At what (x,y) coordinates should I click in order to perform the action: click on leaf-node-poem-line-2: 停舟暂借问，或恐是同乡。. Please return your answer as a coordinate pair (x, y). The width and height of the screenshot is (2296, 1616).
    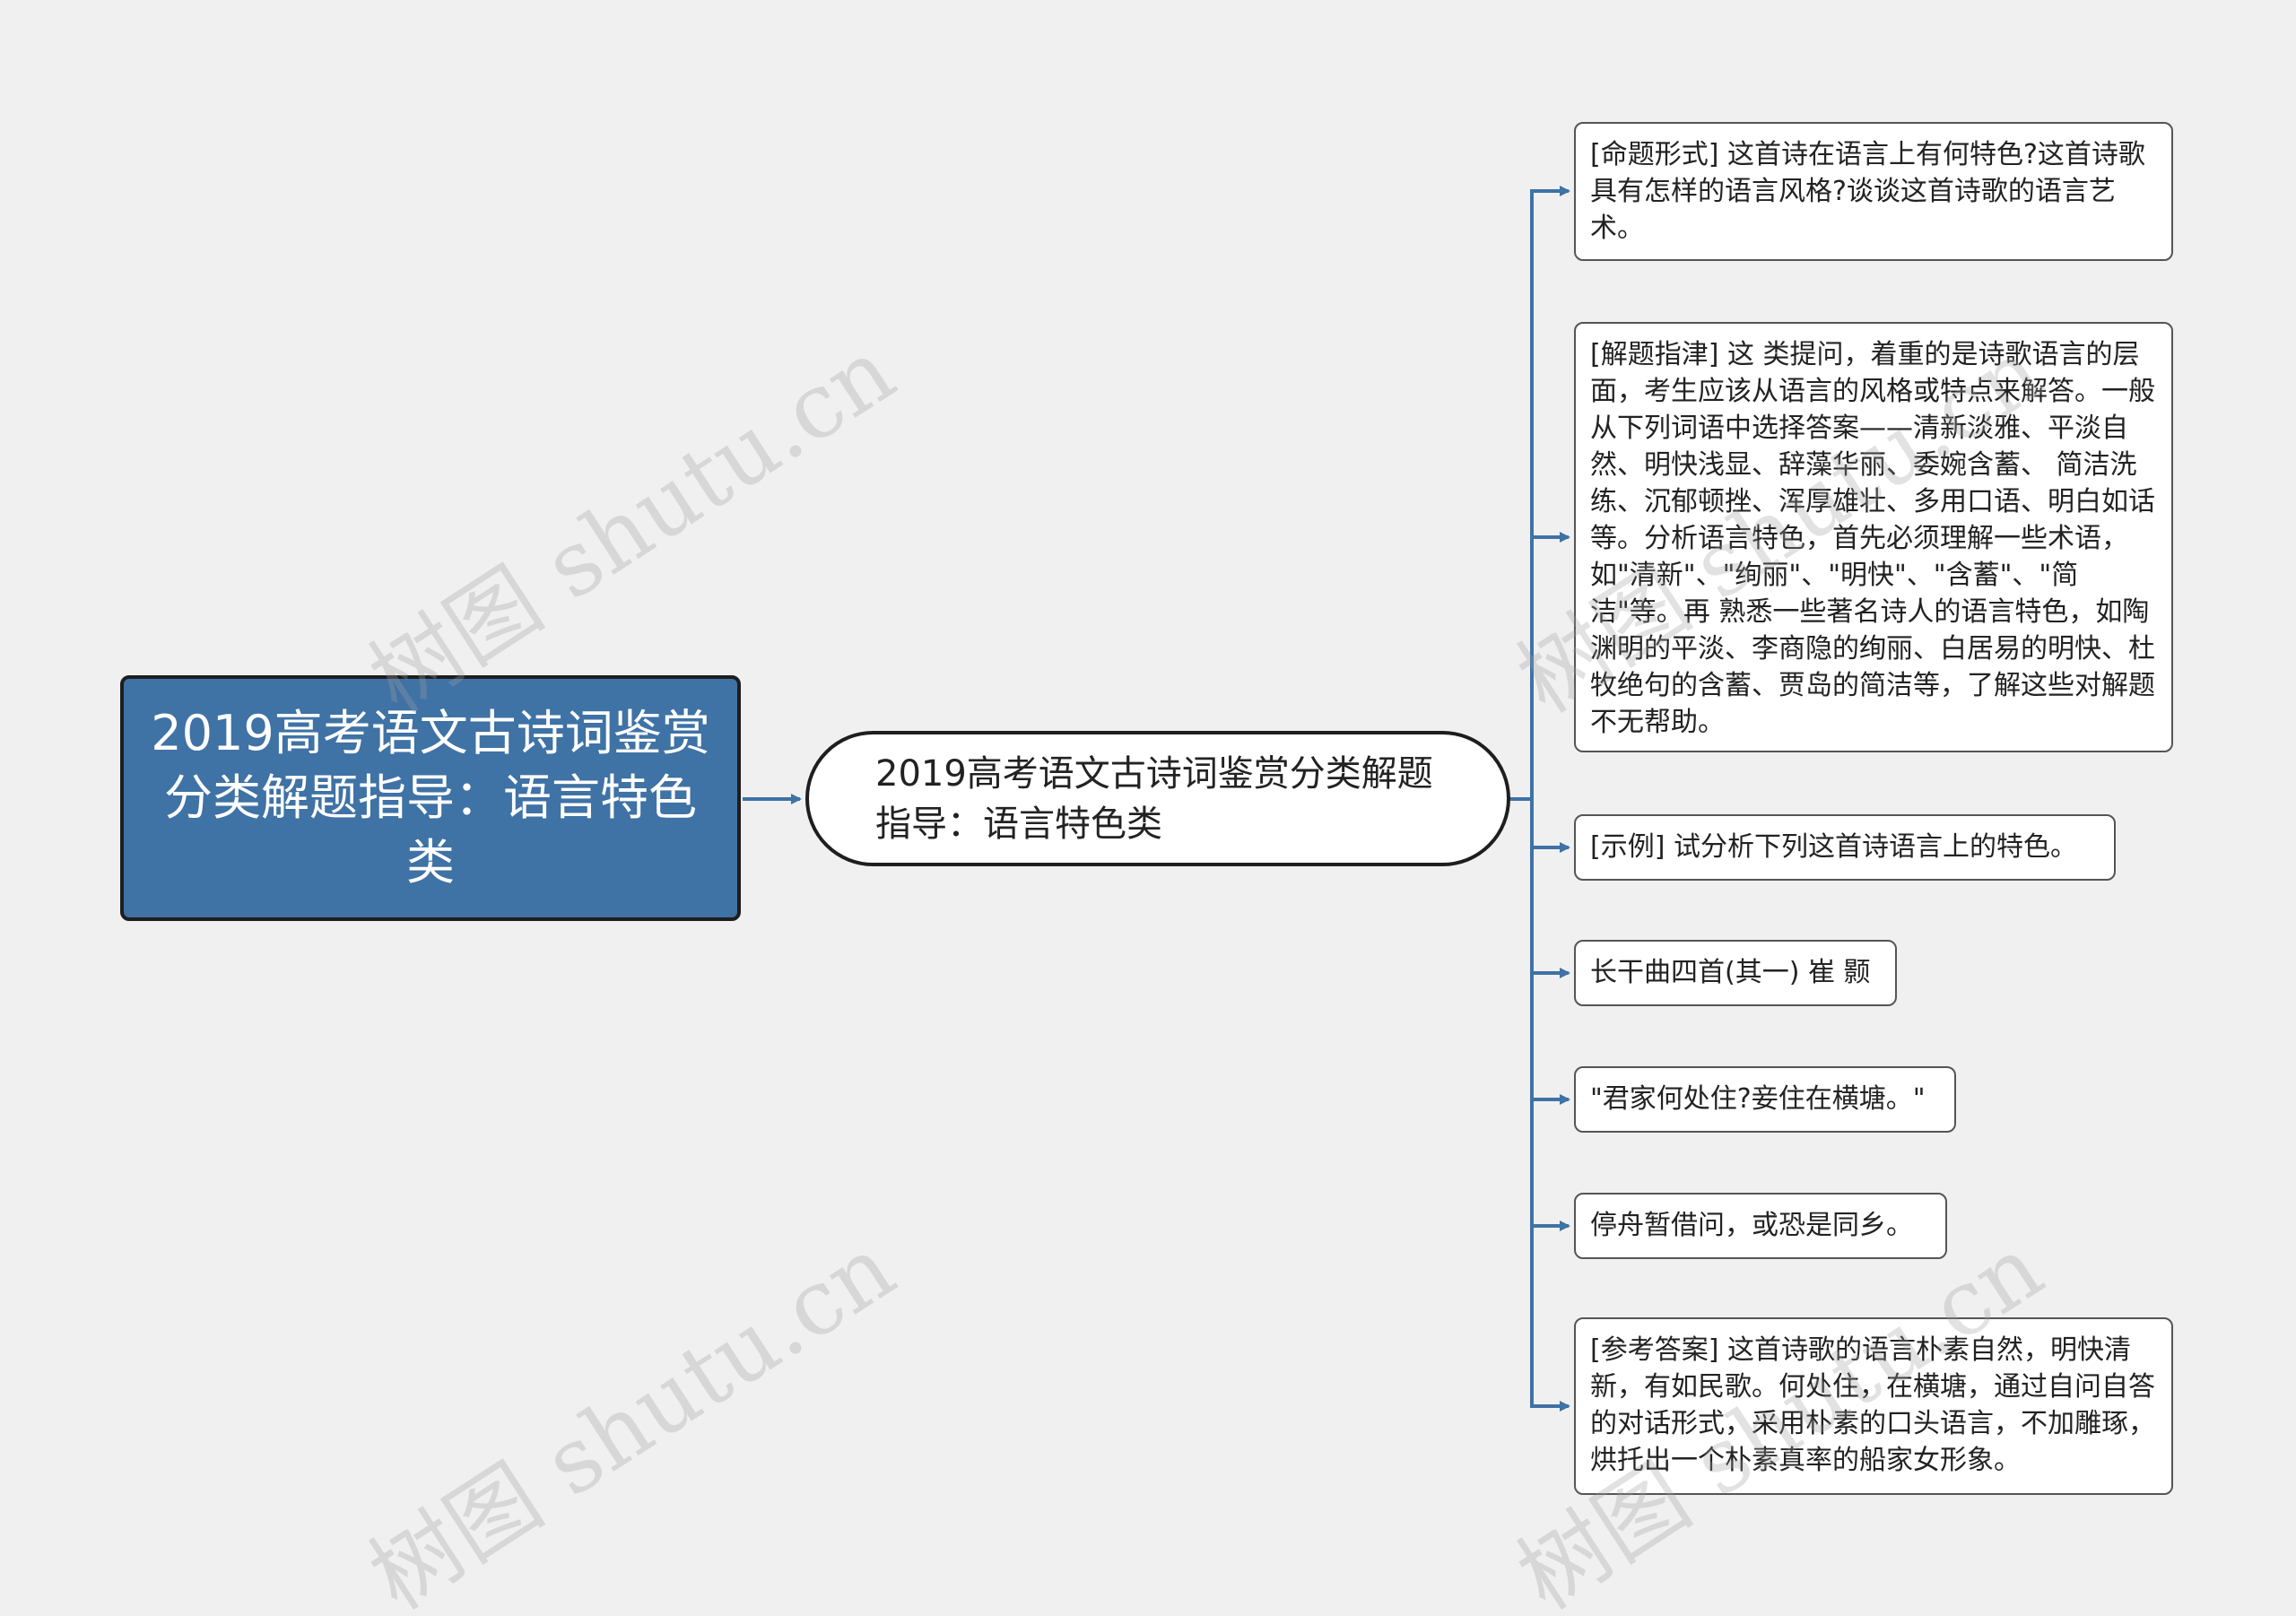
    Looking at the image, I should click on (1760, 1226).